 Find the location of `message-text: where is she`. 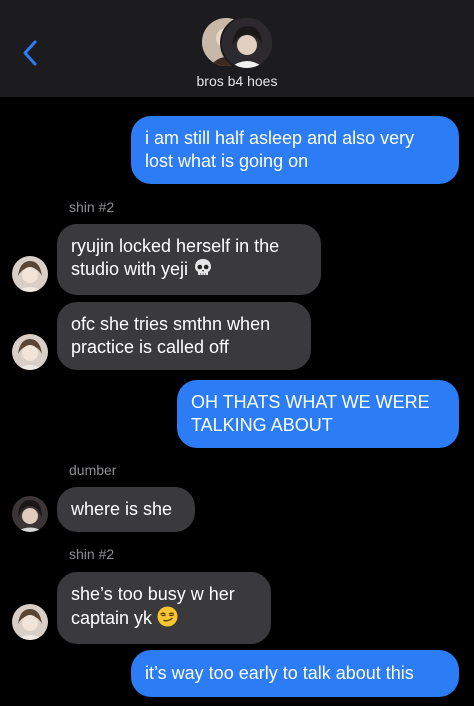

message-text: where is she is located at coordinates (122, 509).